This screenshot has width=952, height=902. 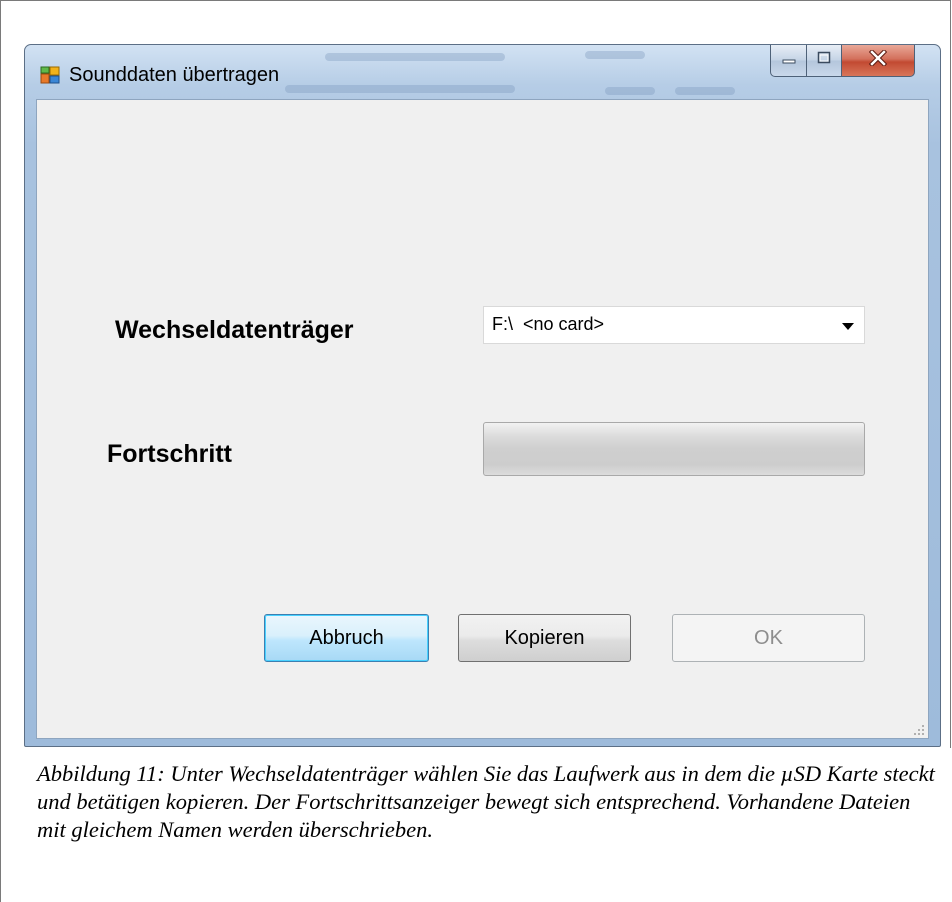 I want to click on ok-button: OK, so click(x=768, y=638).